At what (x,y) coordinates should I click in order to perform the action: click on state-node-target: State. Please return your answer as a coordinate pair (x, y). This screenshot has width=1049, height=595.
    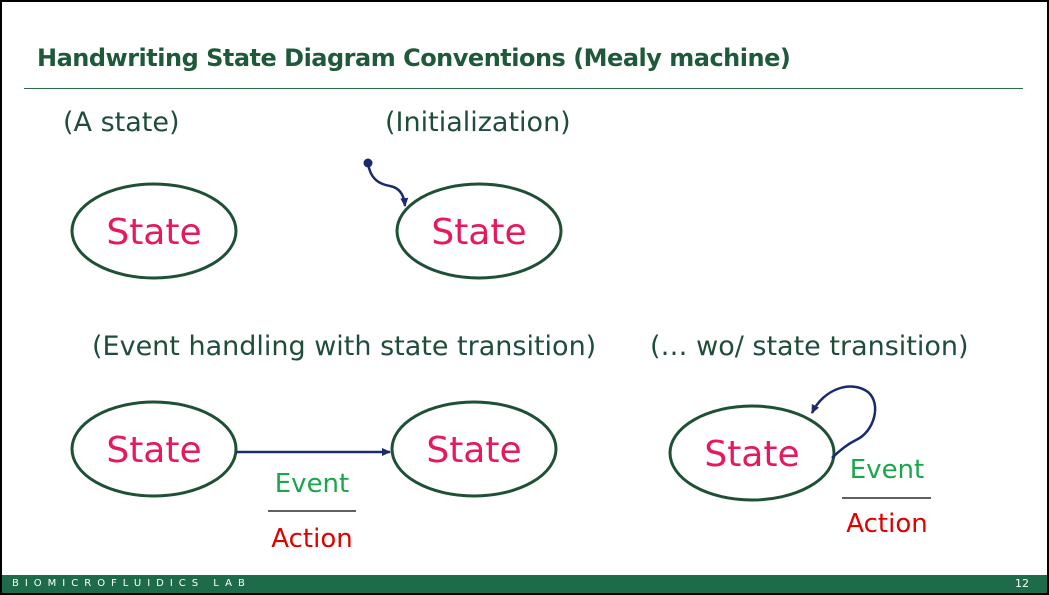
    Looking at the image, I should click on (474, 449).